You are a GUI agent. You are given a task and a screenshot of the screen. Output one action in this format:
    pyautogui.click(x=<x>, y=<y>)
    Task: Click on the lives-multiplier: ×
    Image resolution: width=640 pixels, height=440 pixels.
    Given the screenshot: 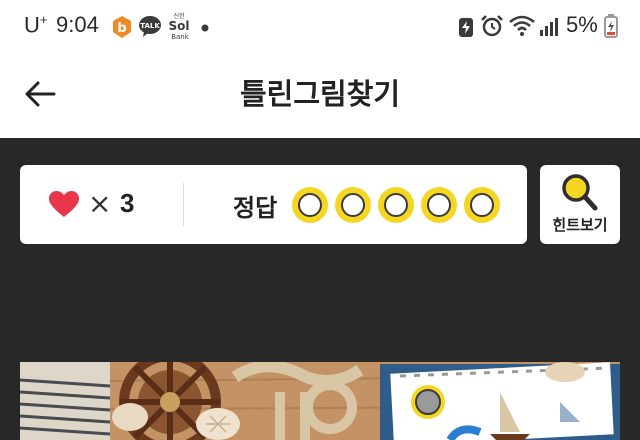 What is the action you would take?
    pyautogui.click(x=100, y=203)
    